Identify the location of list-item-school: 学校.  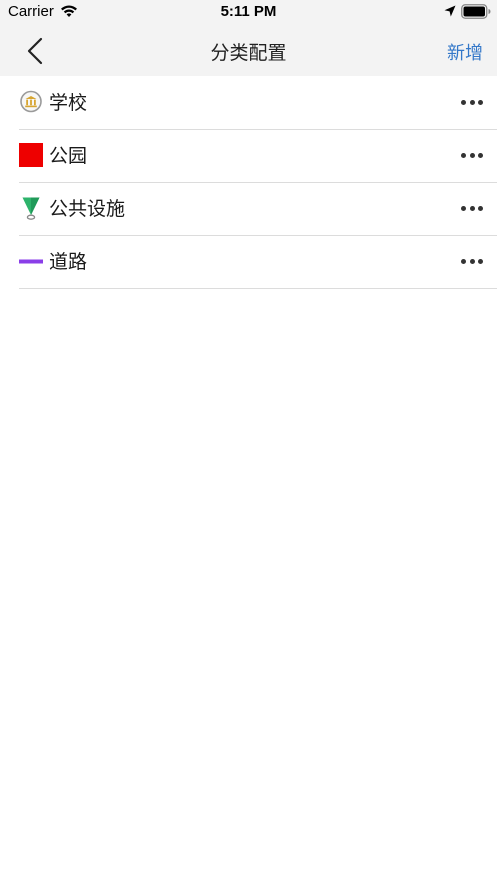
(258, 103).